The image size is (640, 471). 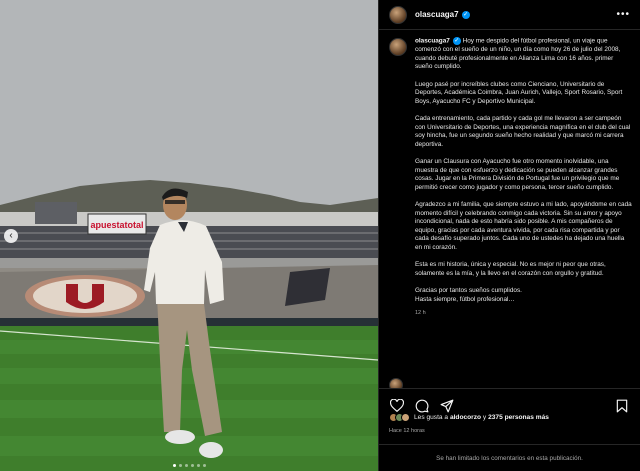 What do you see at coordinates (518, 417) in the screenshot?
I see `likes-count: 2375 personas más` at bounding box center [518, 417].